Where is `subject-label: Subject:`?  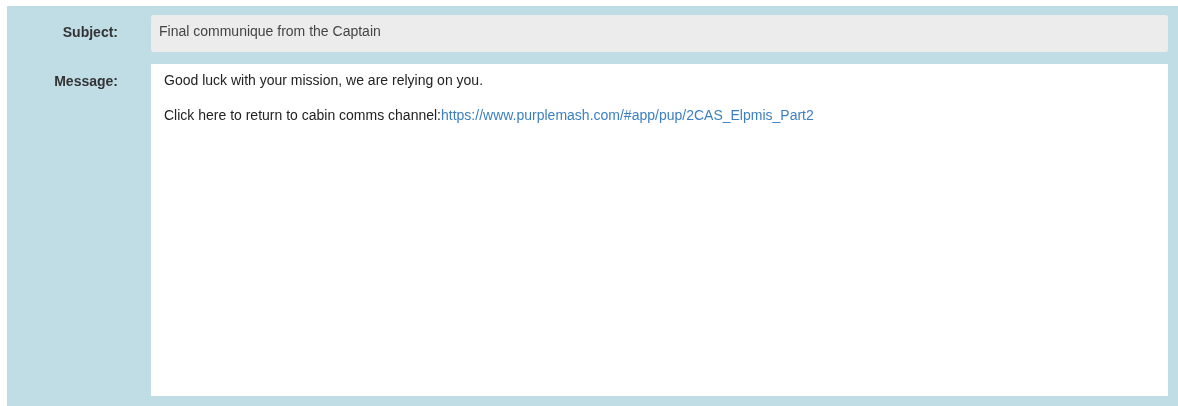
subject-label: Subject: is located at coordinates (89, 31).